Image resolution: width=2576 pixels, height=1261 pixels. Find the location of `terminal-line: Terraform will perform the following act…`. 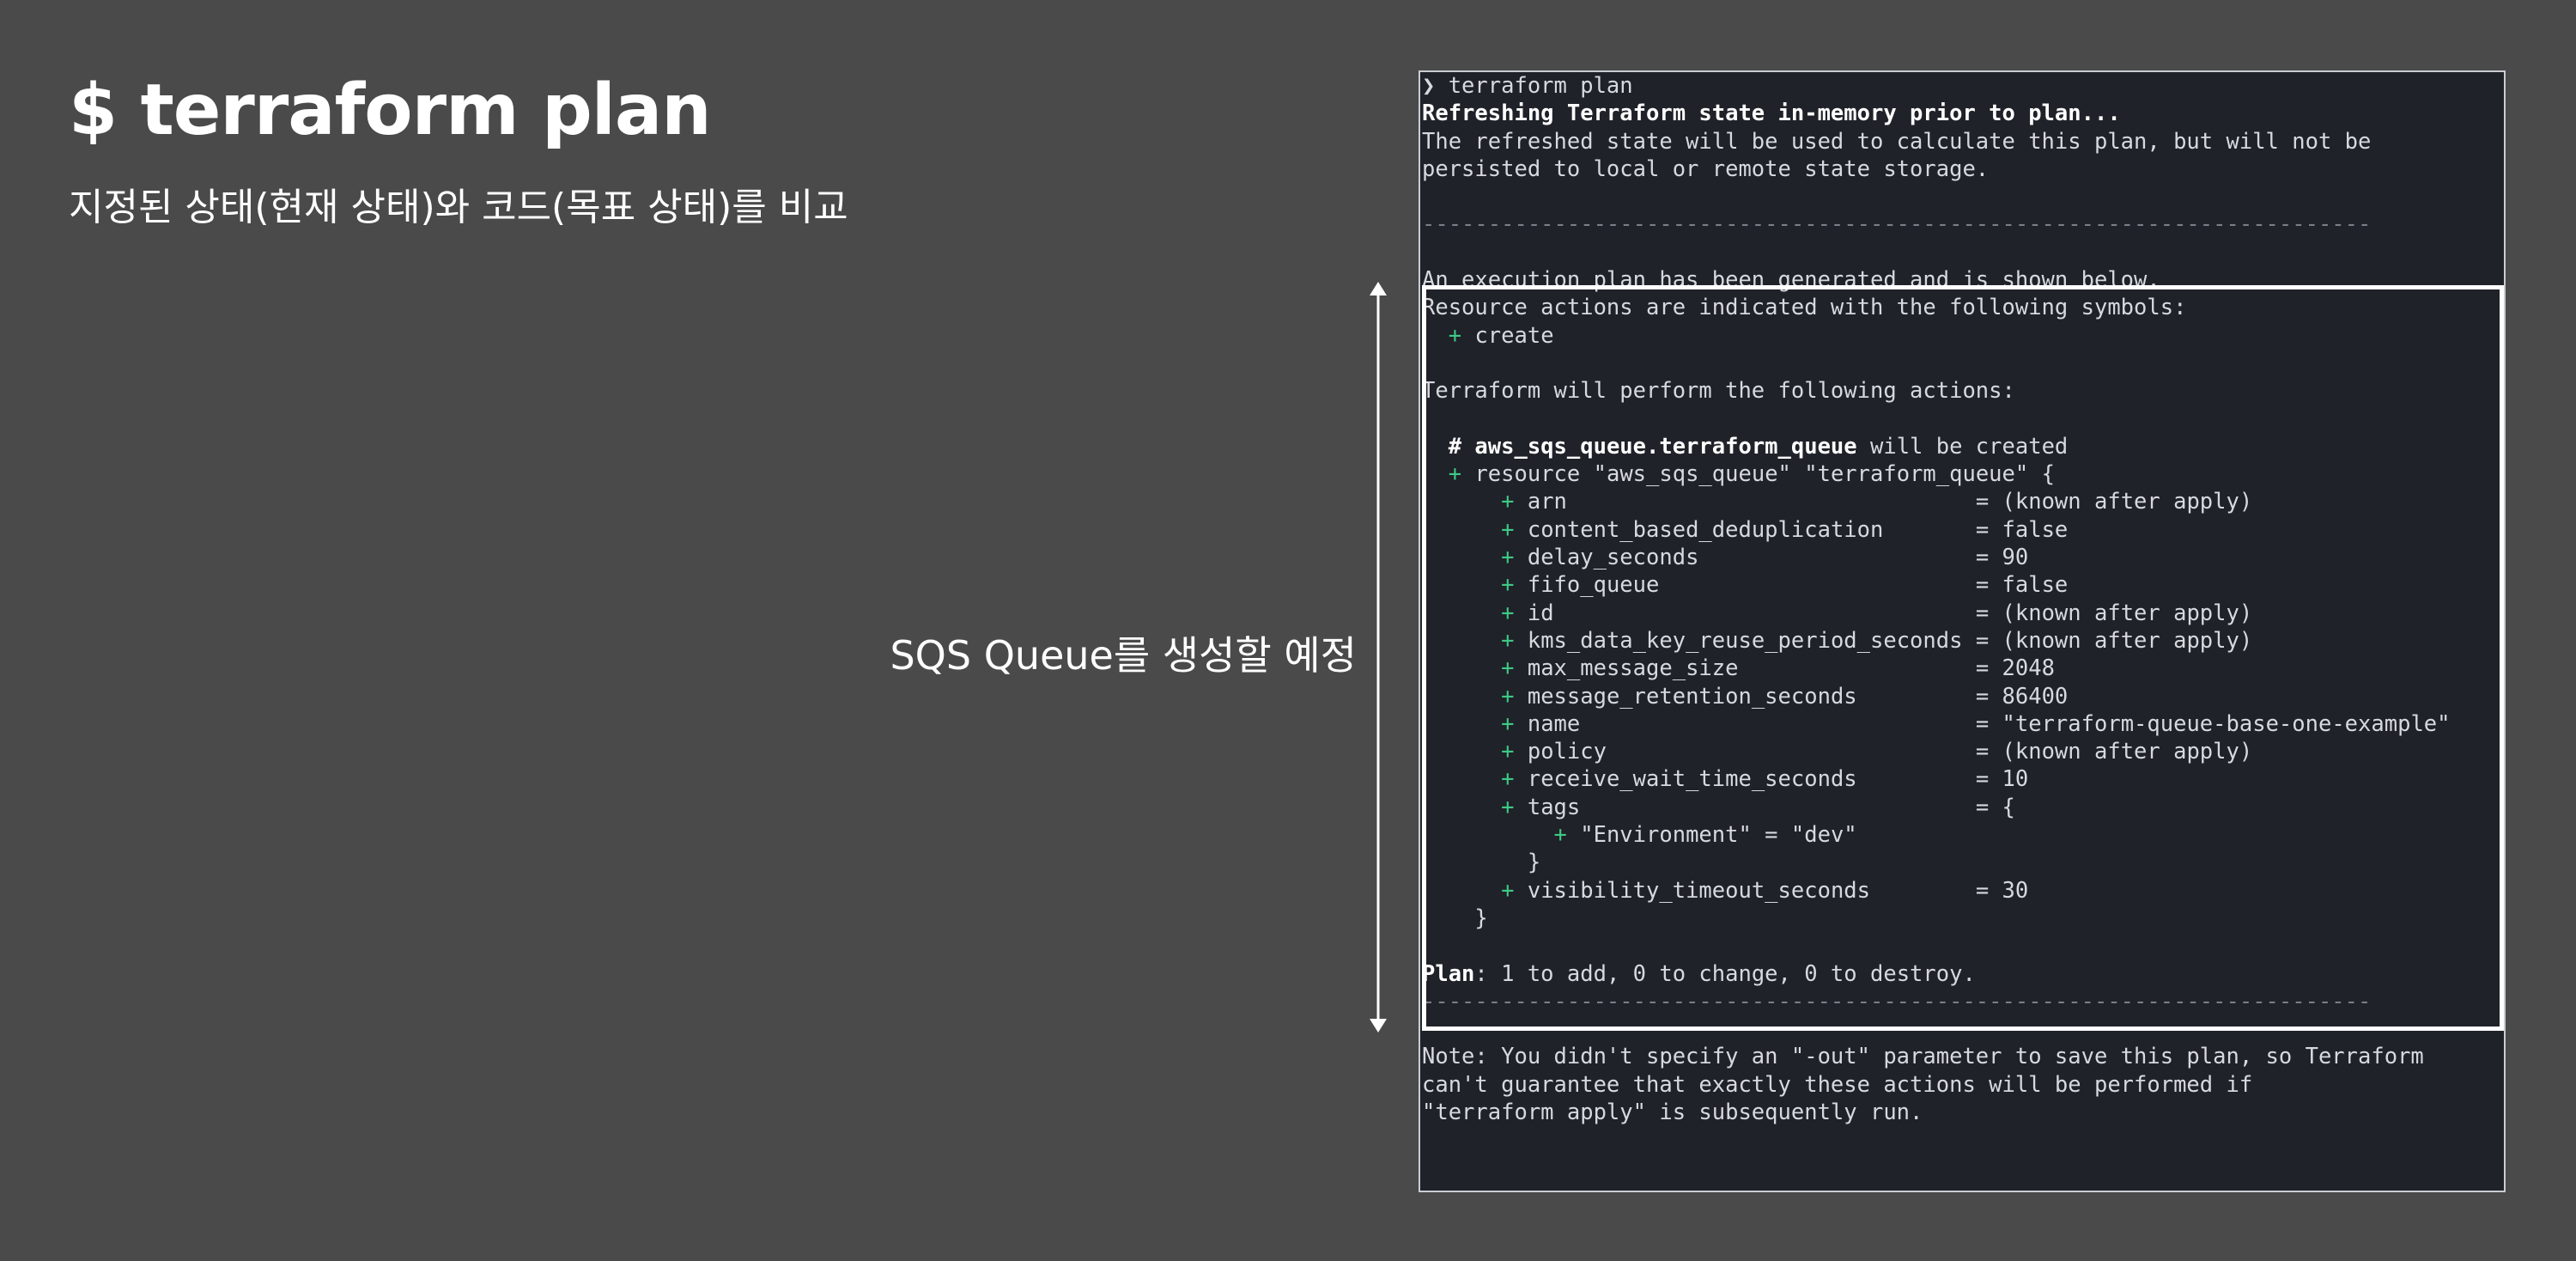

terminal-line: Terraform will perform the following act… is located at coordinates (1718, 392).